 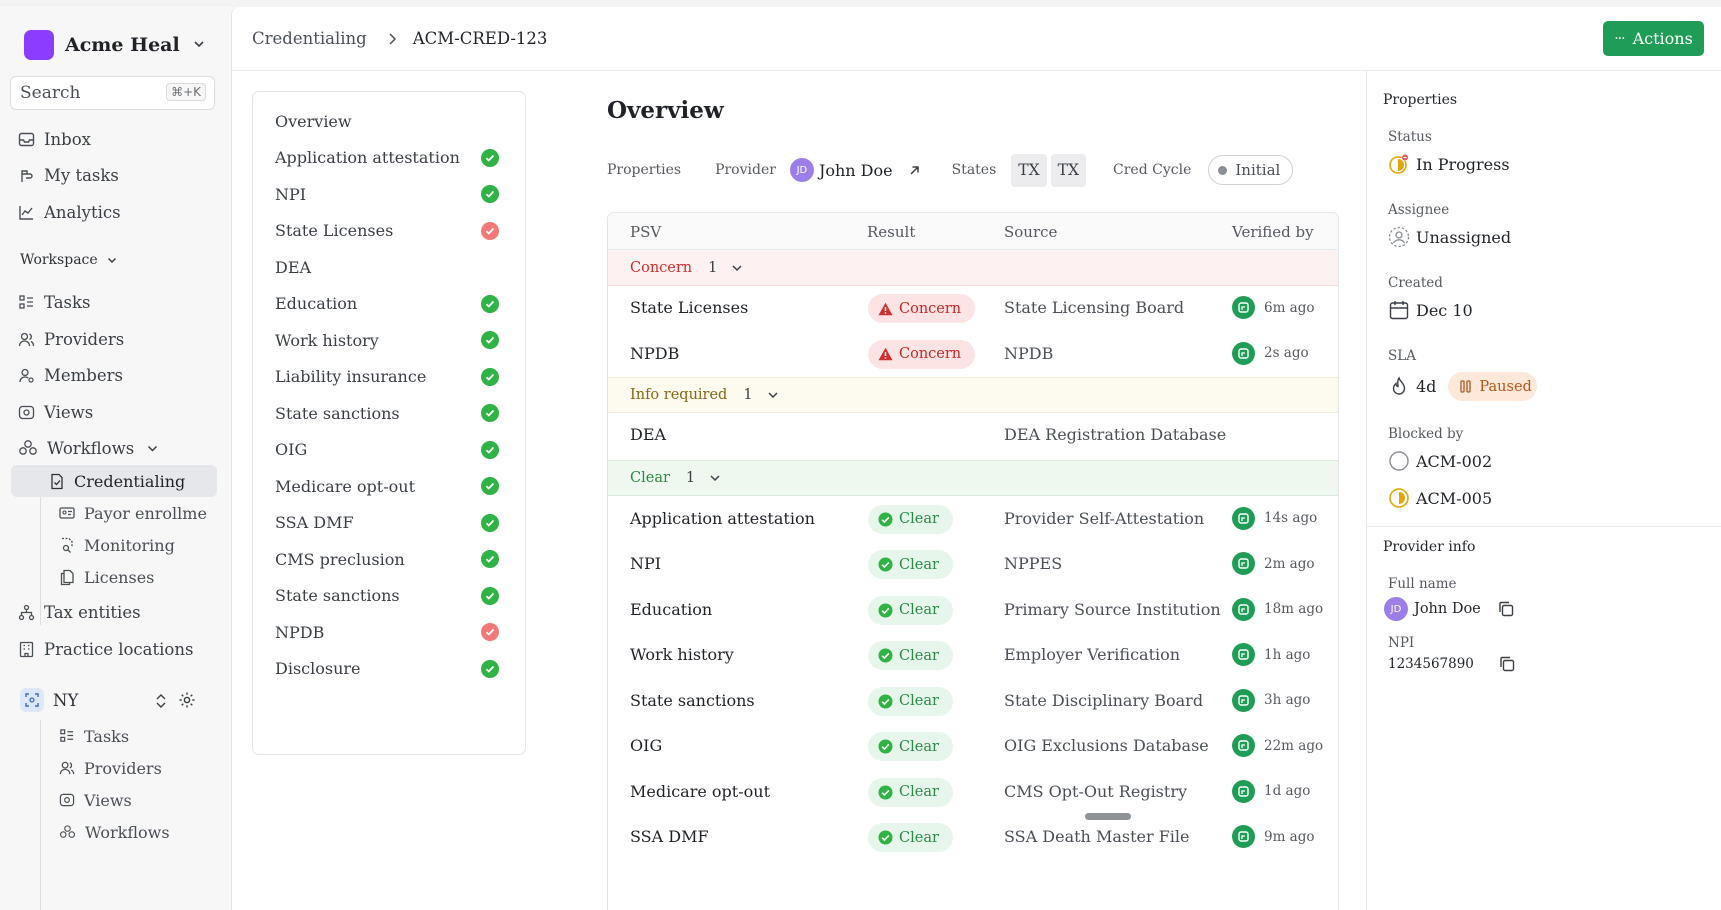 I want to click on subnav-monitoring-label: Monitoring, so click(x=129, y=545).